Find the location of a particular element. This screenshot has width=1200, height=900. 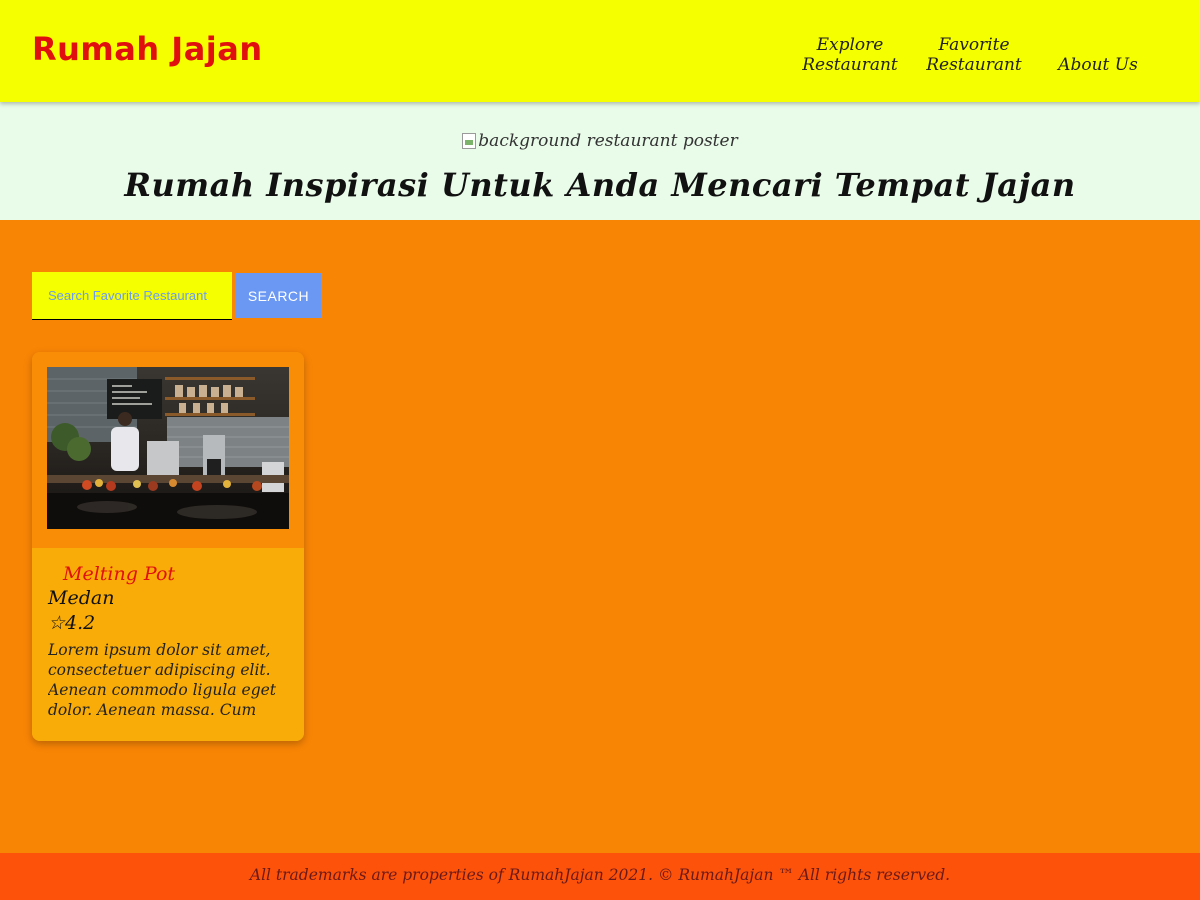

nav-label-line2: About Us is located at coordinates (1098, 65).